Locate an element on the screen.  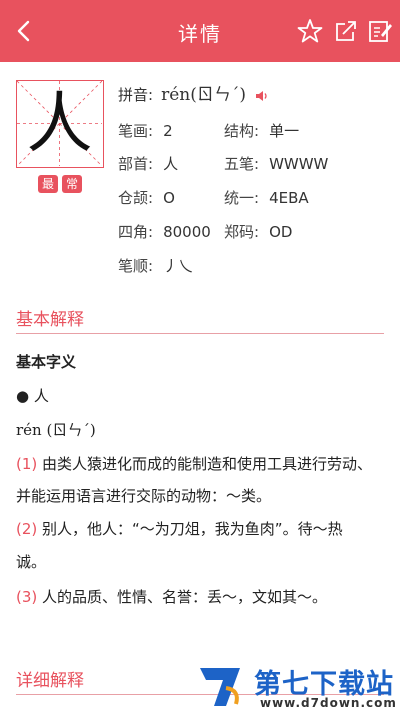
edit-note-icon is located at coordinates (380, 31).